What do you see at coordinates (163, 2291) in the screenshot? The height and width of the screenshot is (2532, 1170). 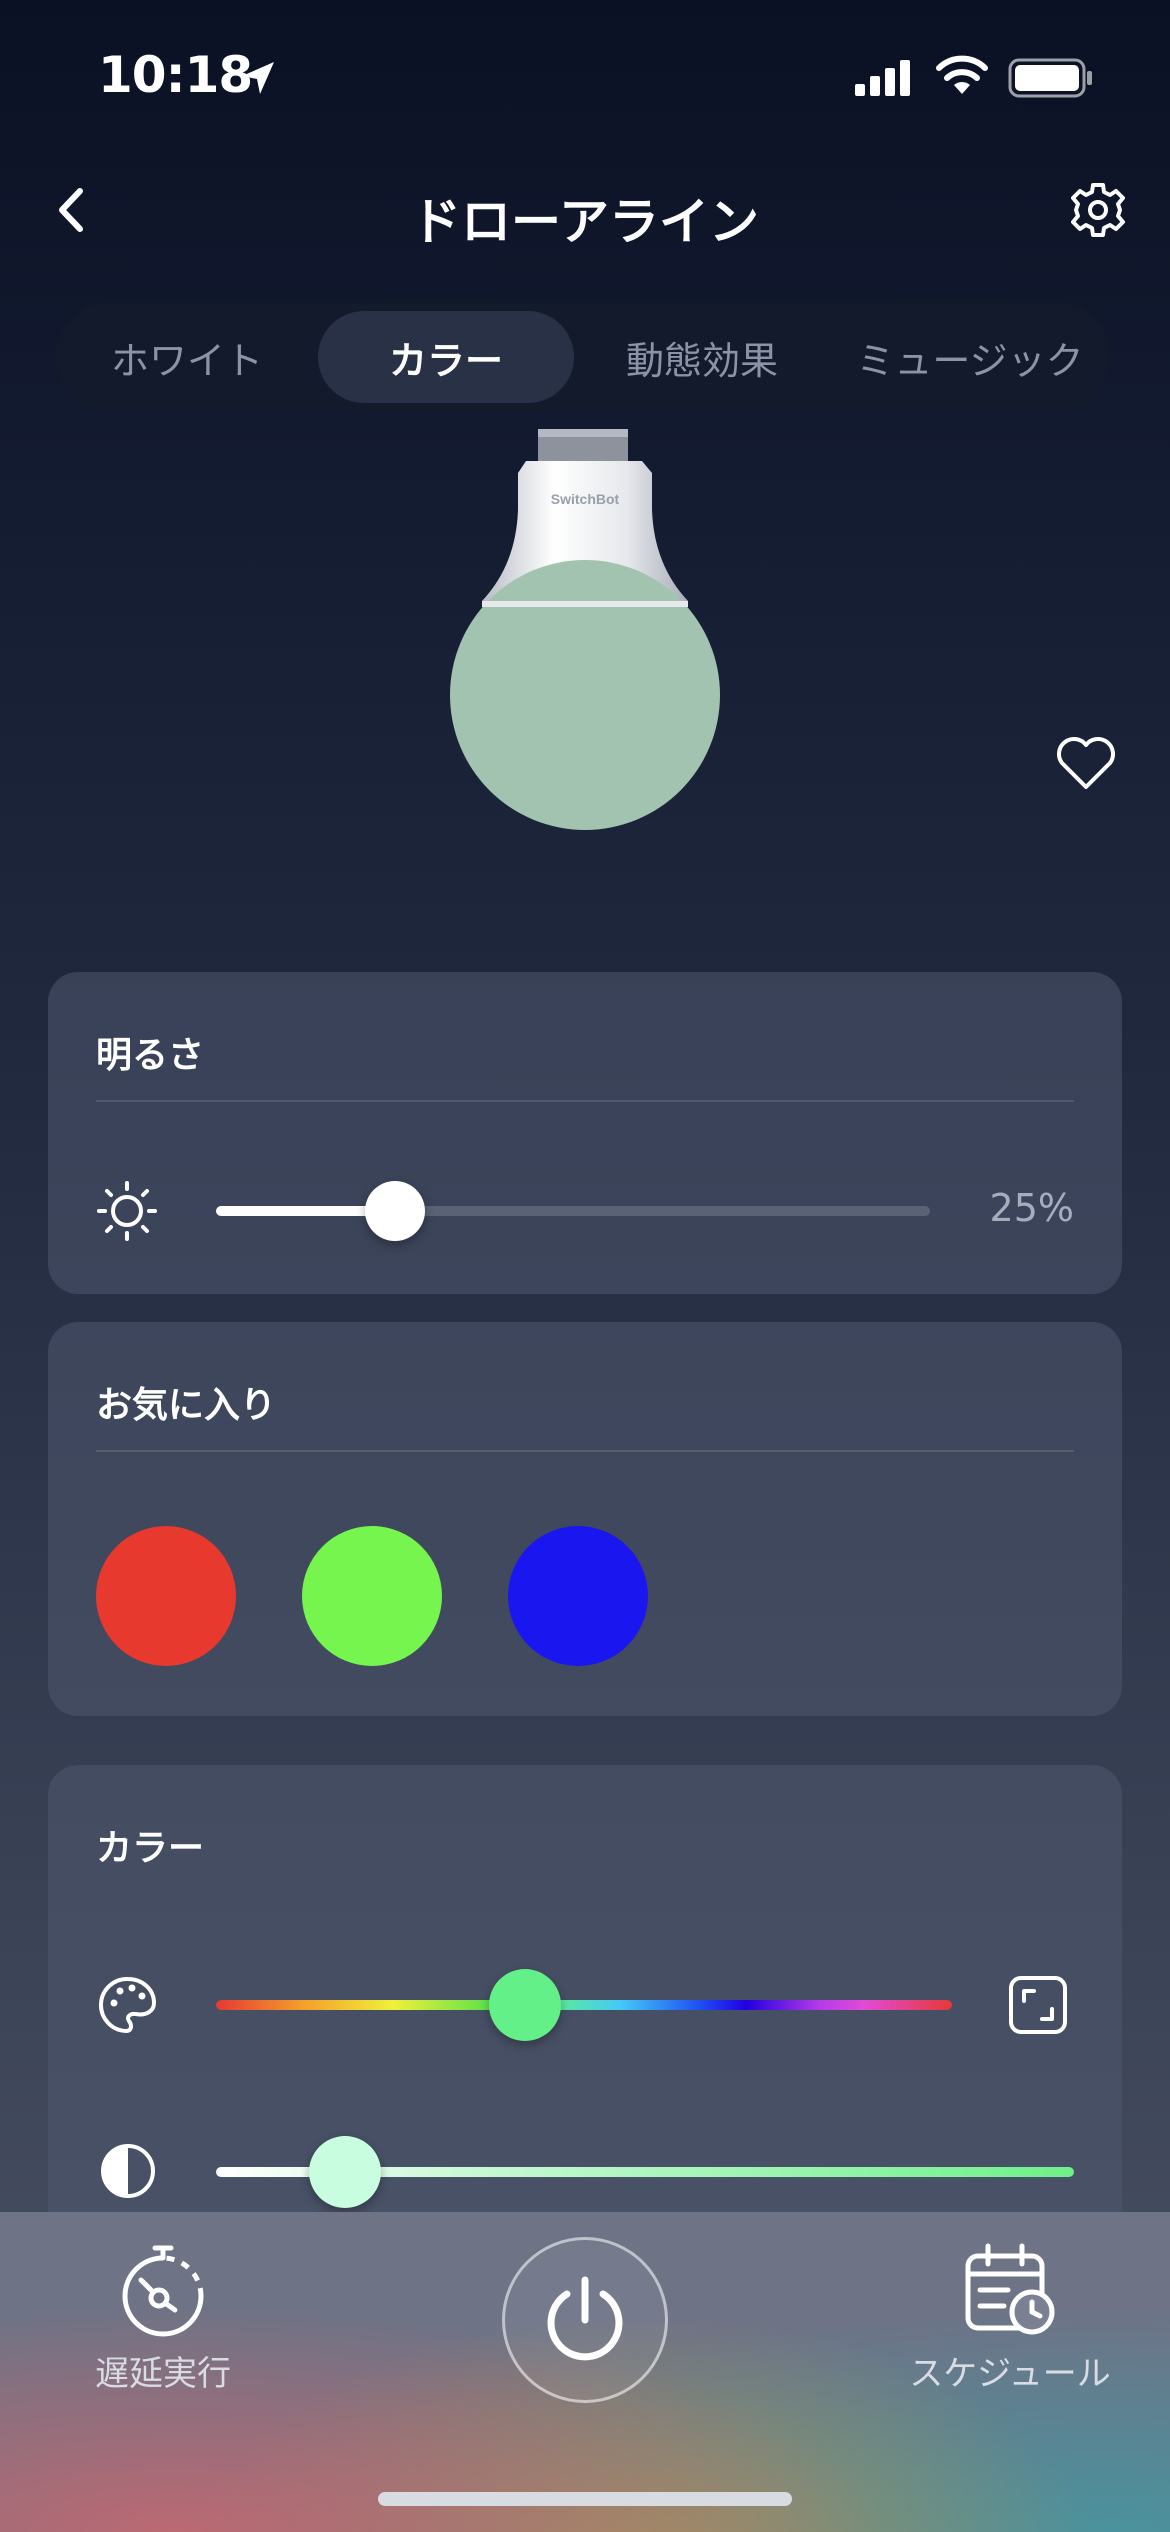 I see `timer-icon` at bounding box center [163, 2291].